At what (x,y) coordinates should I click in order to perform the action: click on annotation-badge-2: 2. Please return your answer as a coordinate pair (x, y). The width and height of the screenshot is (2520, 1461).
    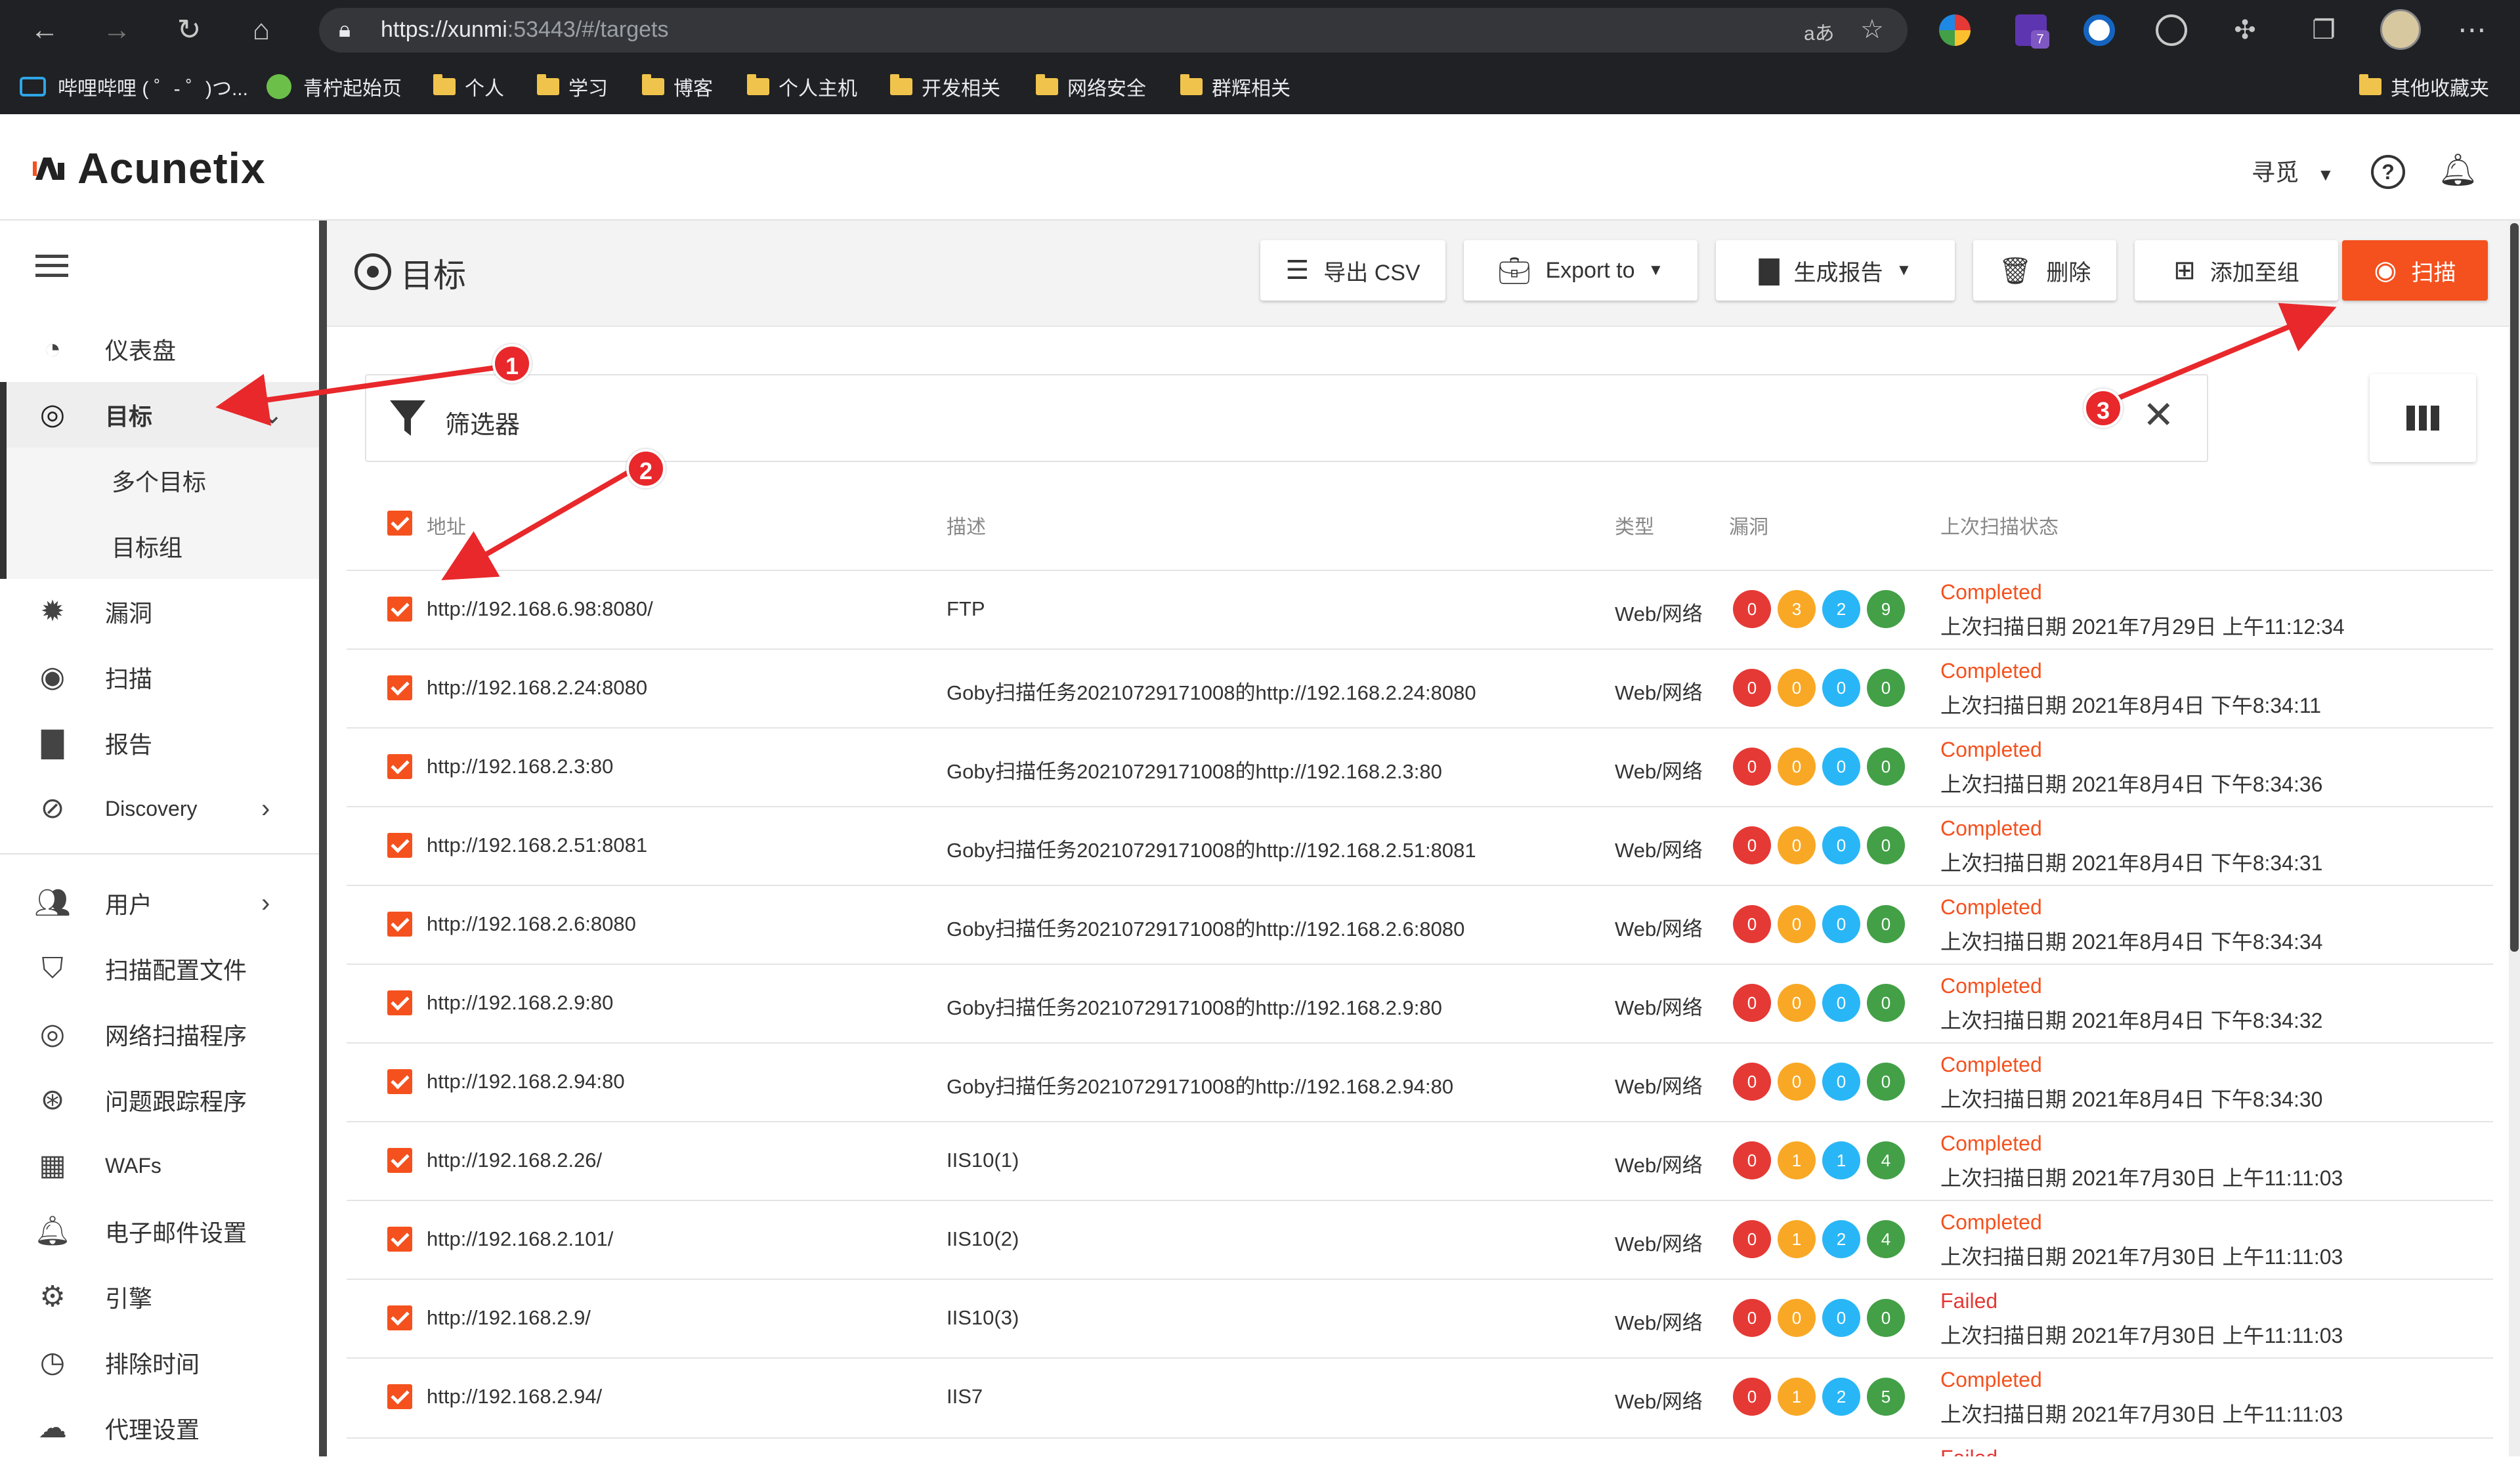
    Looking at the image, I should click on (646, 468).